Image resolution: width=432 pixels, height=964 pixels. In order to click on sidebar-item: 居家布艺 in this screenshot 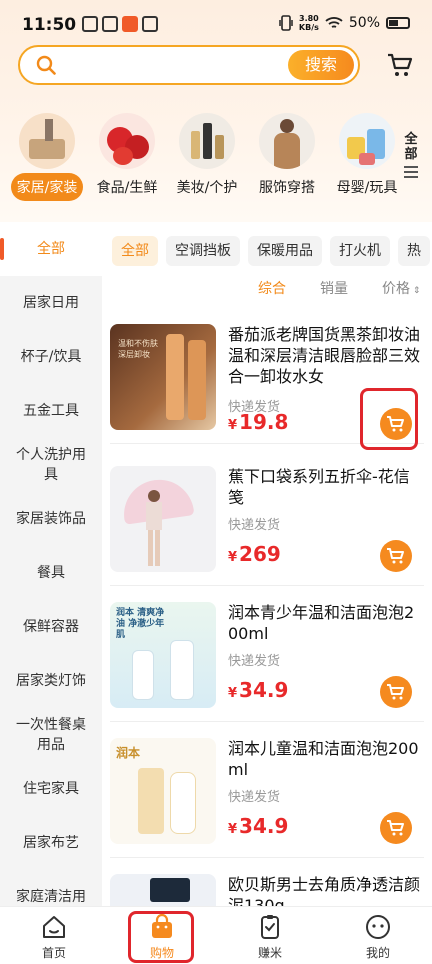, I will do `click(51, 843)`.